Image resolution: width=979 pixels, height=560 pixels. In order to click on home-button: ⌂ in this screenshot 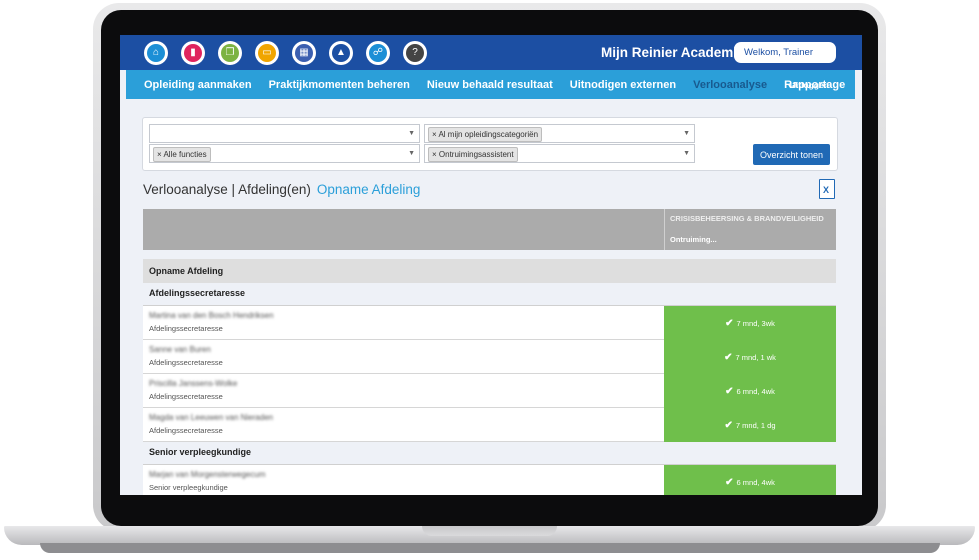, I will do `click(156, 53)`.